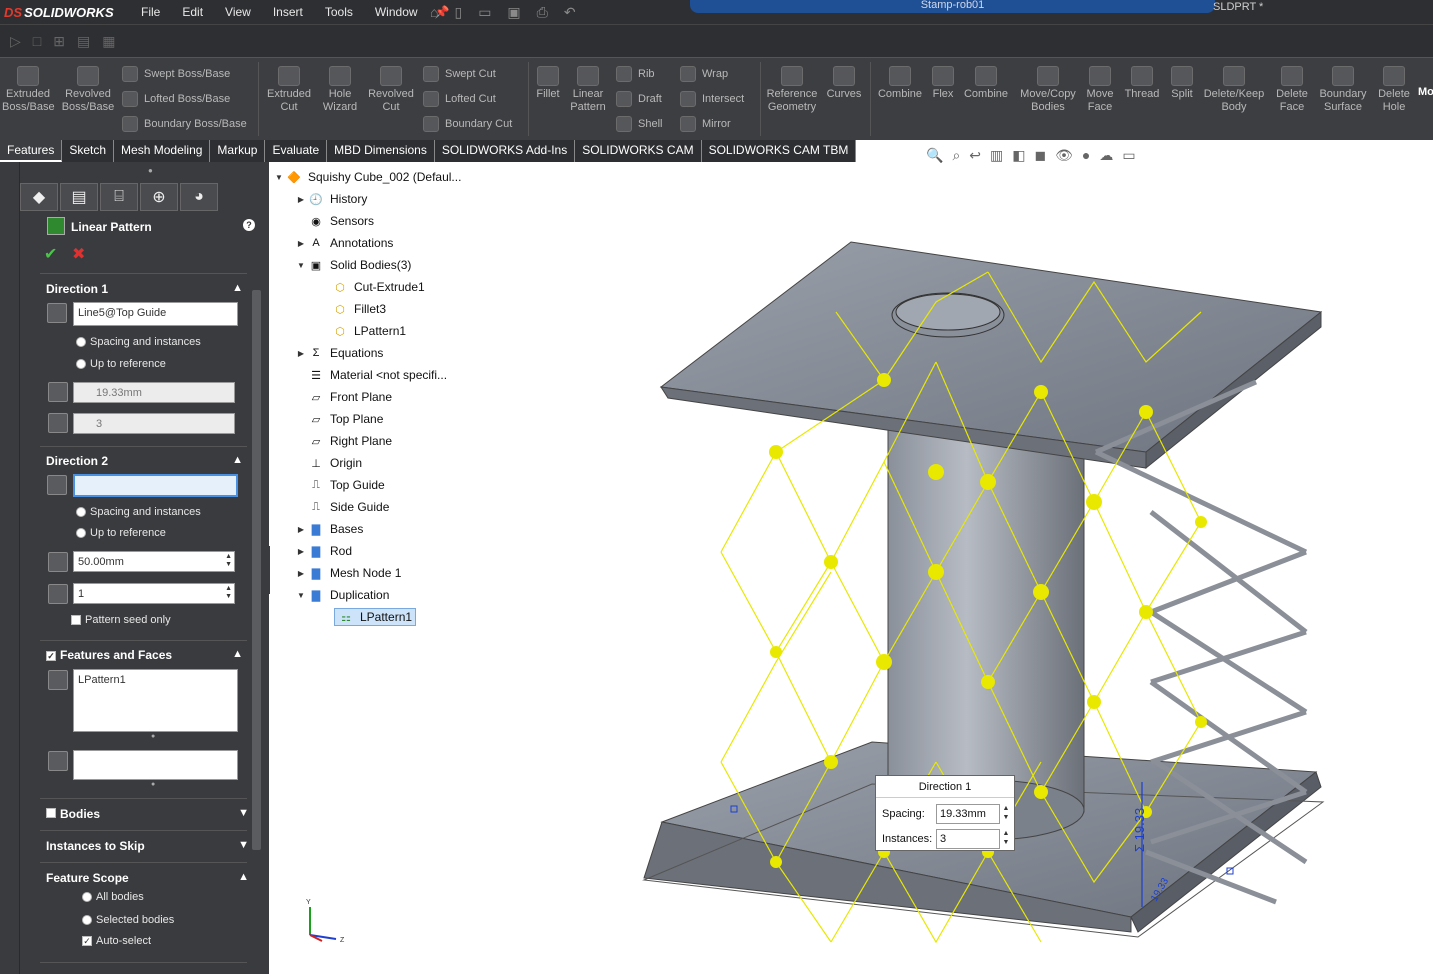 The width and height of the screenshot is (1433, 974). I want to click on menu-view: View, so click(238, 12).